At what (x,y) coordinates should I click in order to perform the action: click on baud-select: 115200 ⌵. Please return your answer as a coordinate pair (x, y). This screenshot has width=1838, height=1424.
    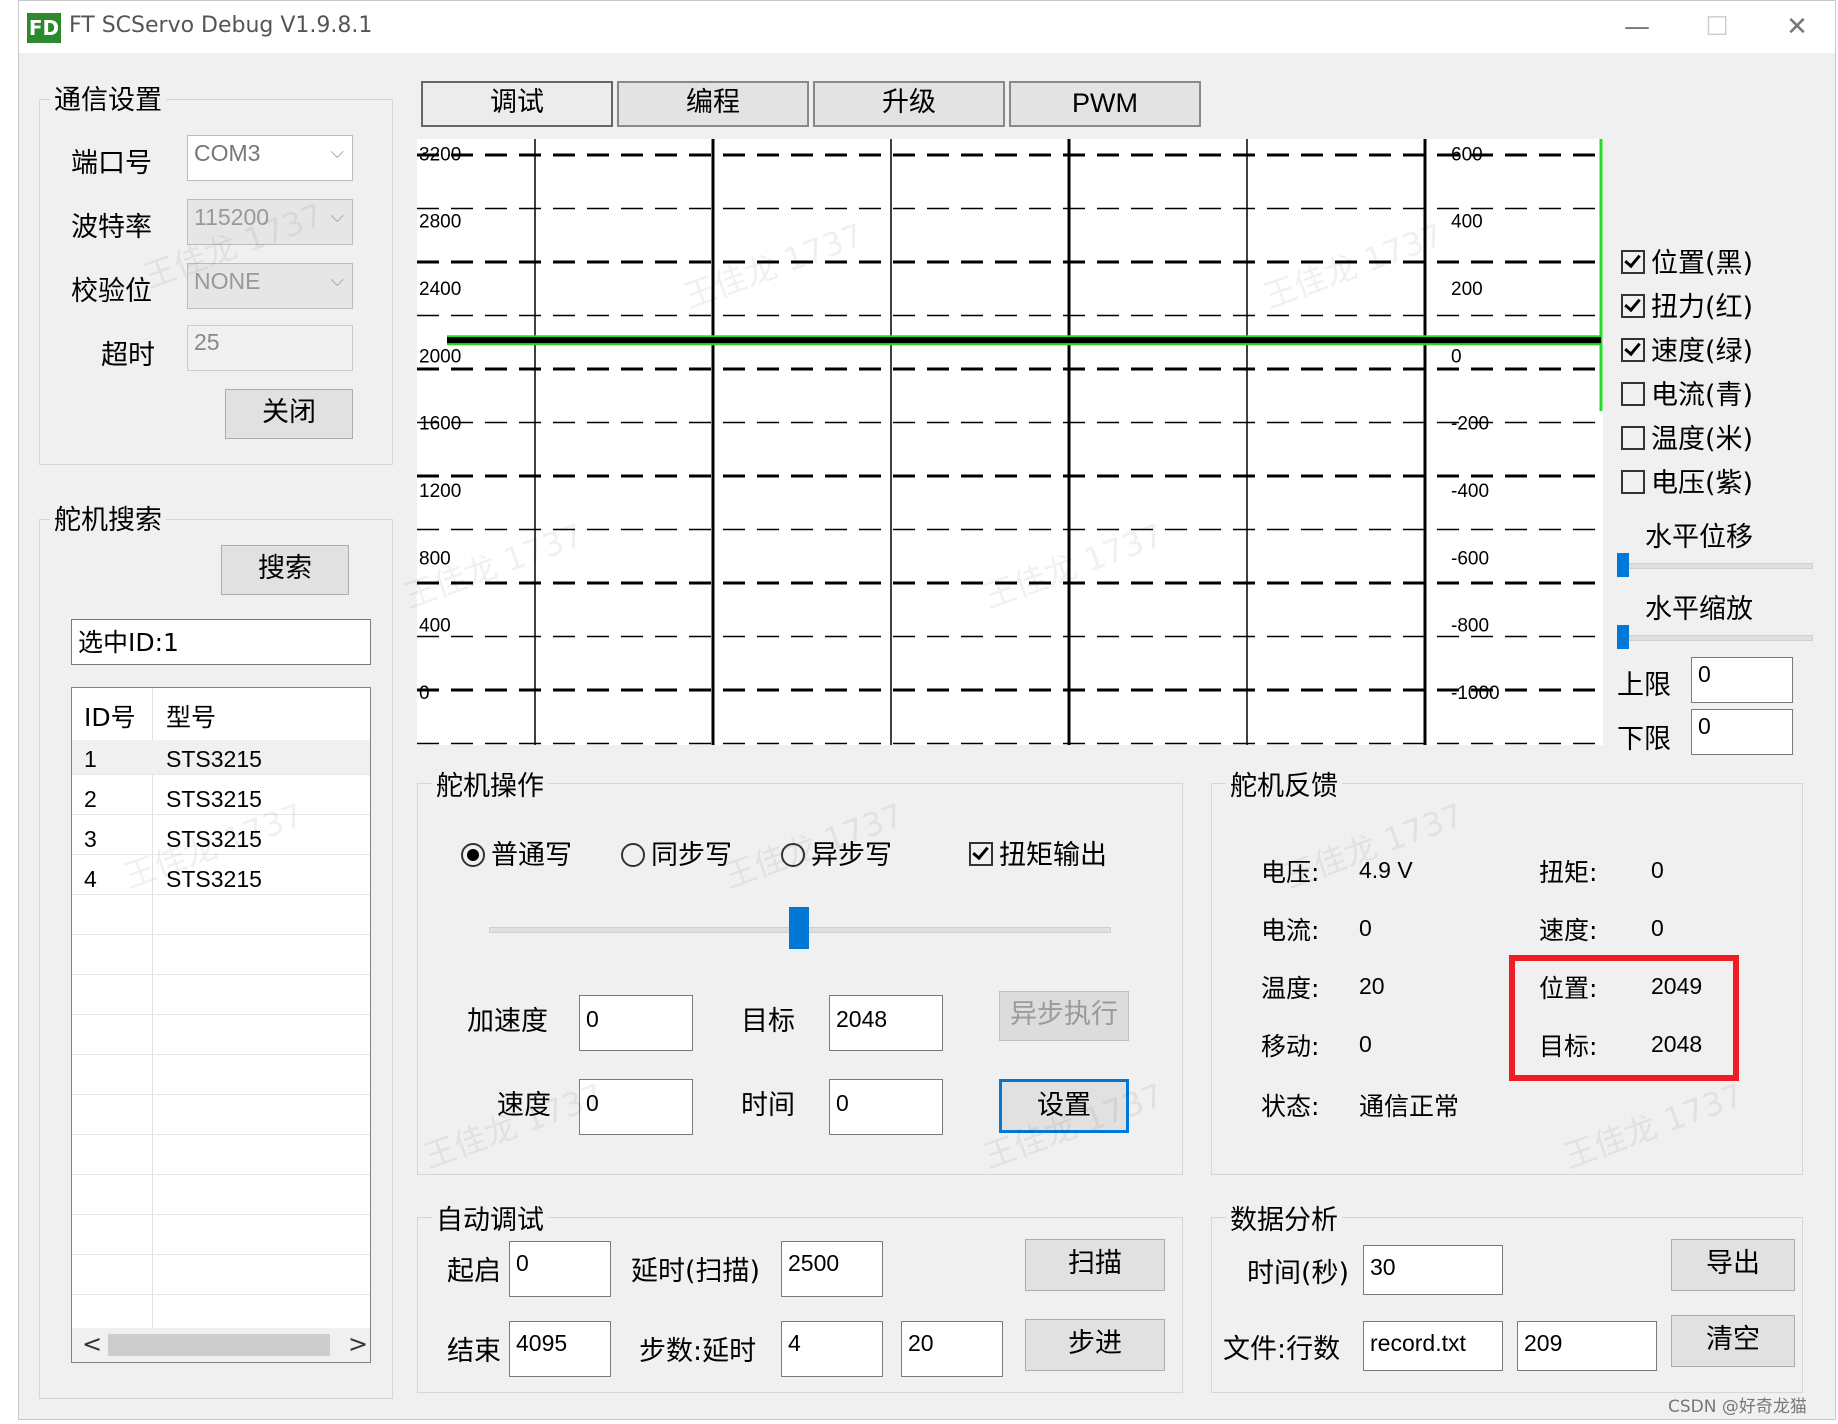
    Looking at the image, I should click on (270, 222).